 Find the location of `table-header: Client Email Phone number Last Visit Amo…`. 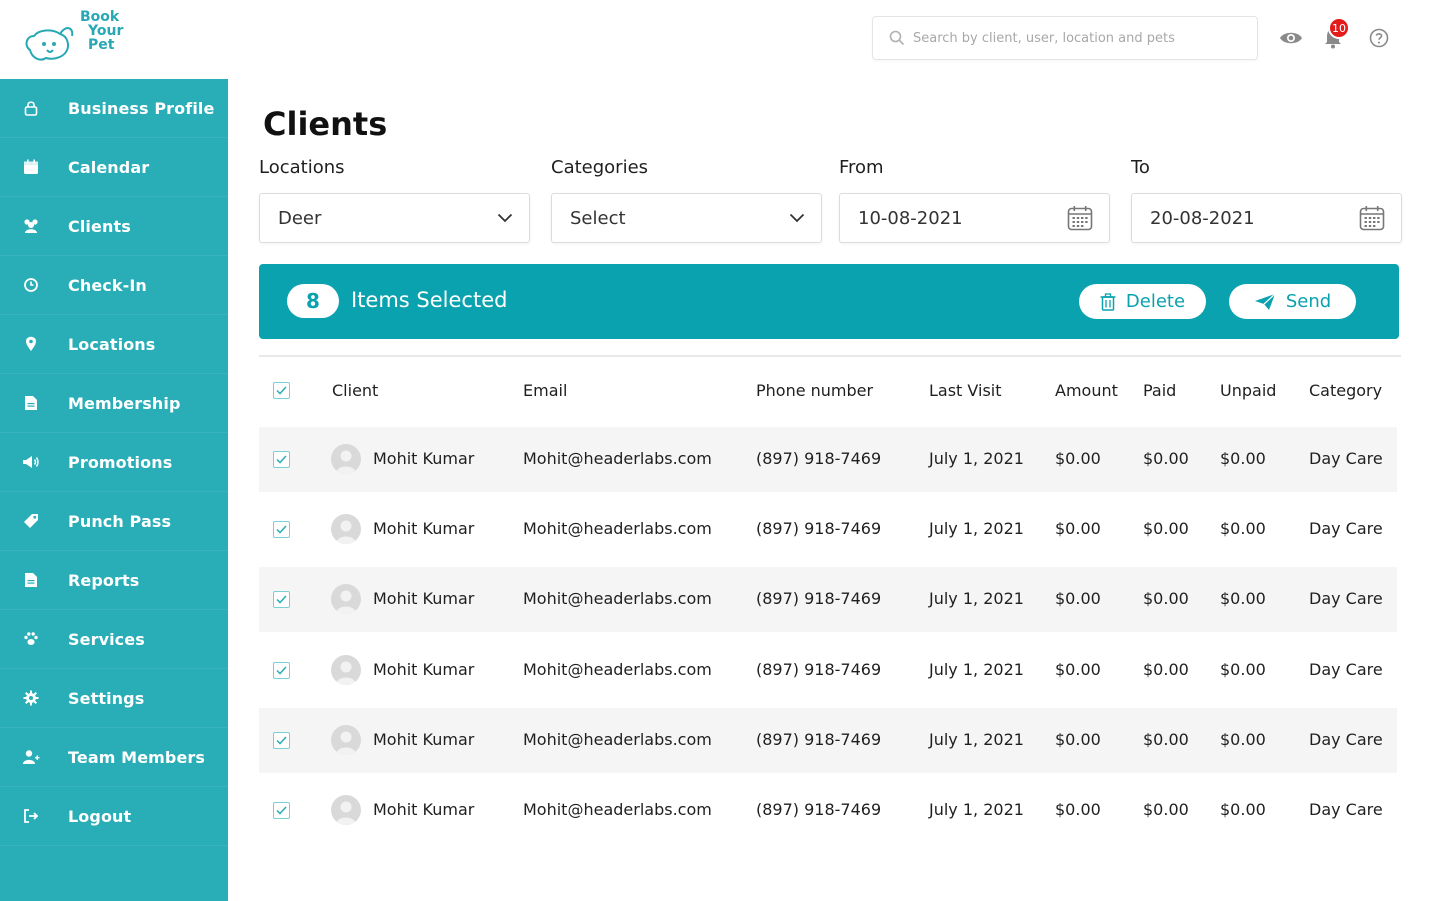

table-header: Client Email Phone number Last Visit Amo… is located at coordinates (829, 390).